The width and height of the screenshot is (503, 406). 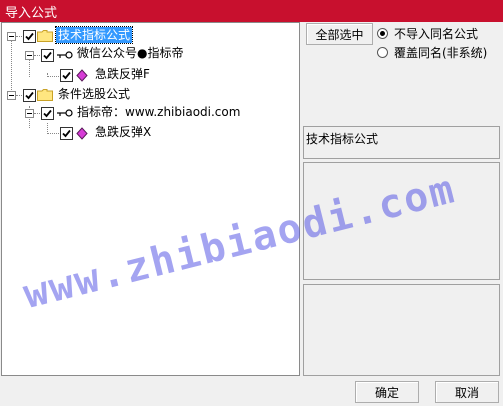 What do you see at coordinates (66, 133) in the screenshot?
I see `checkbox-root2-leaf` at bounding box center [66, 133].